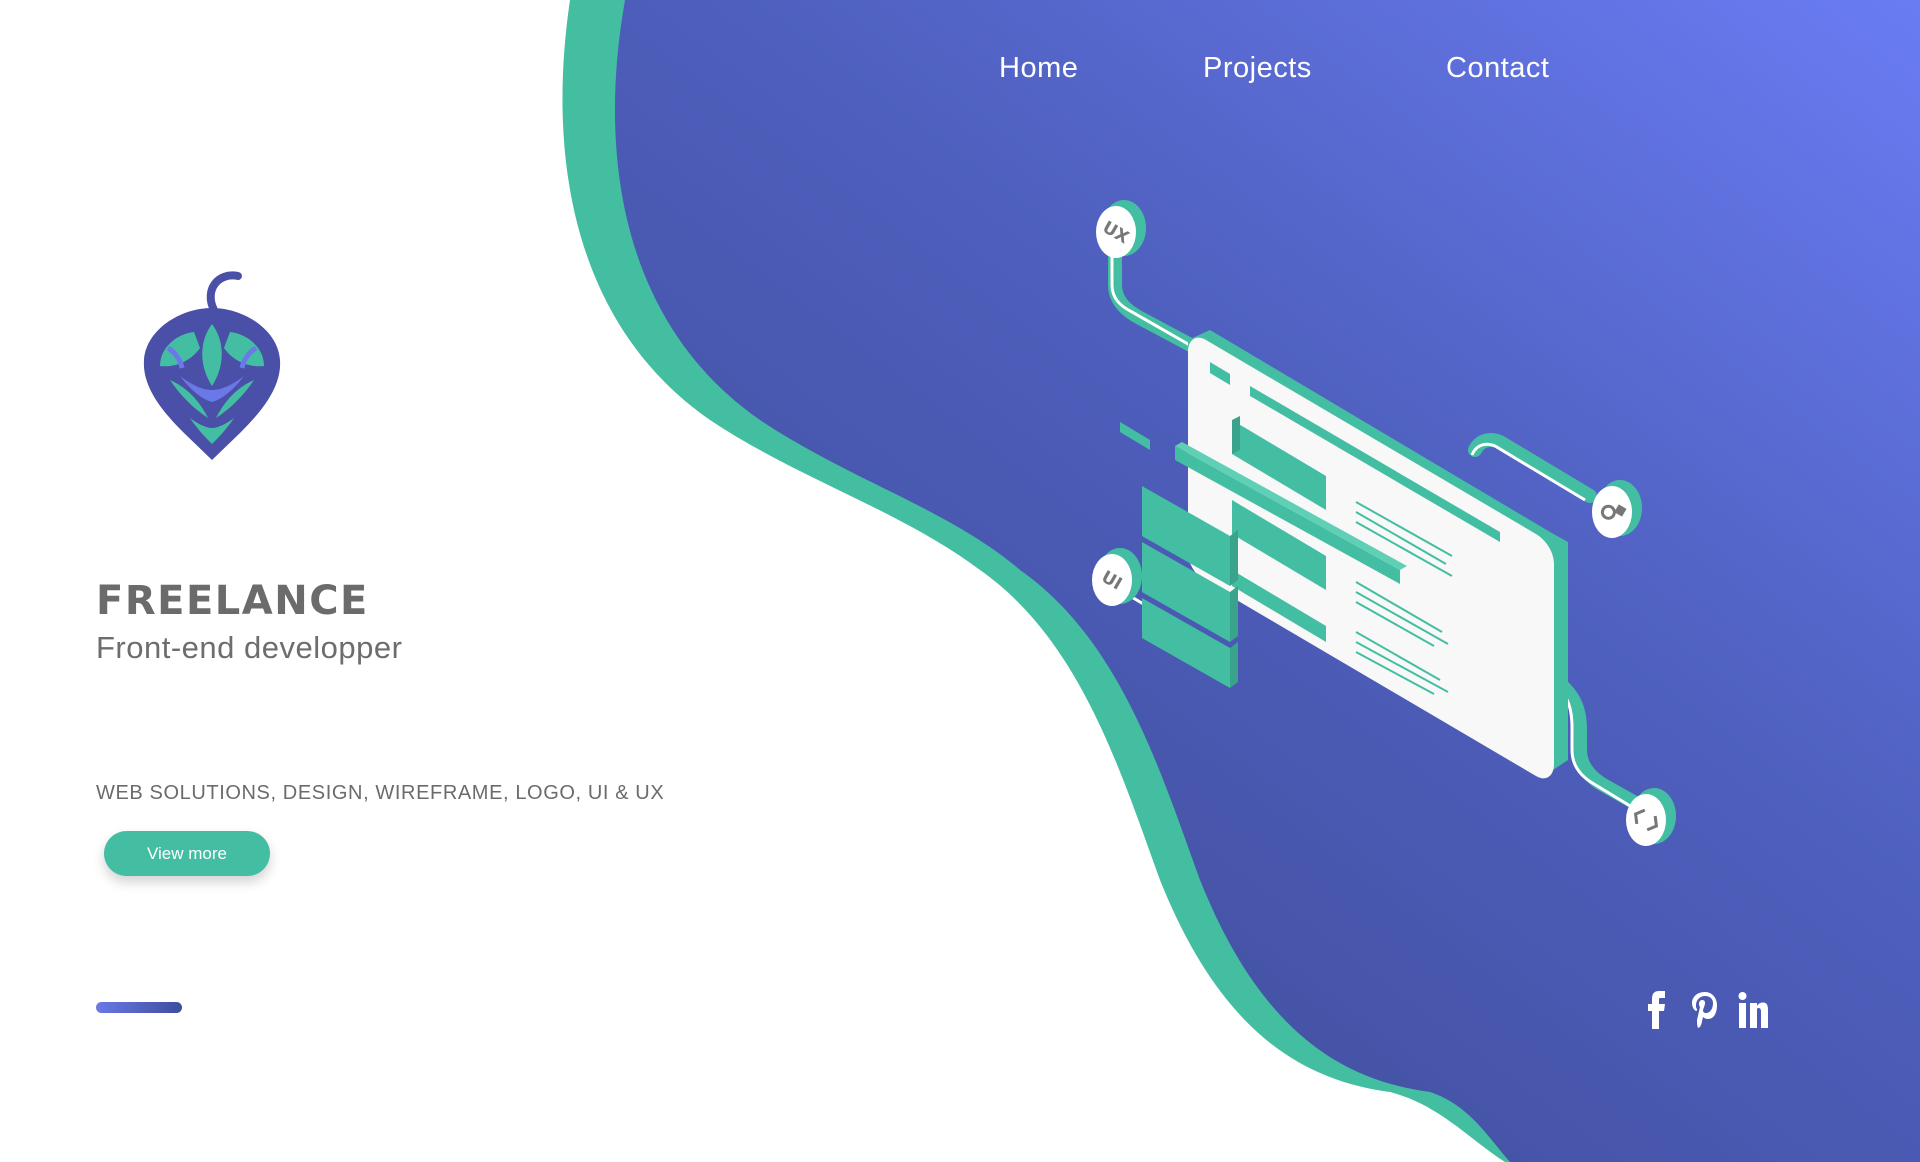 This screenshot has width=1920, height=1162. Describe the element at coordinates (1753, 1010) in the screenshot. I see `linkedin-icon` at that location.